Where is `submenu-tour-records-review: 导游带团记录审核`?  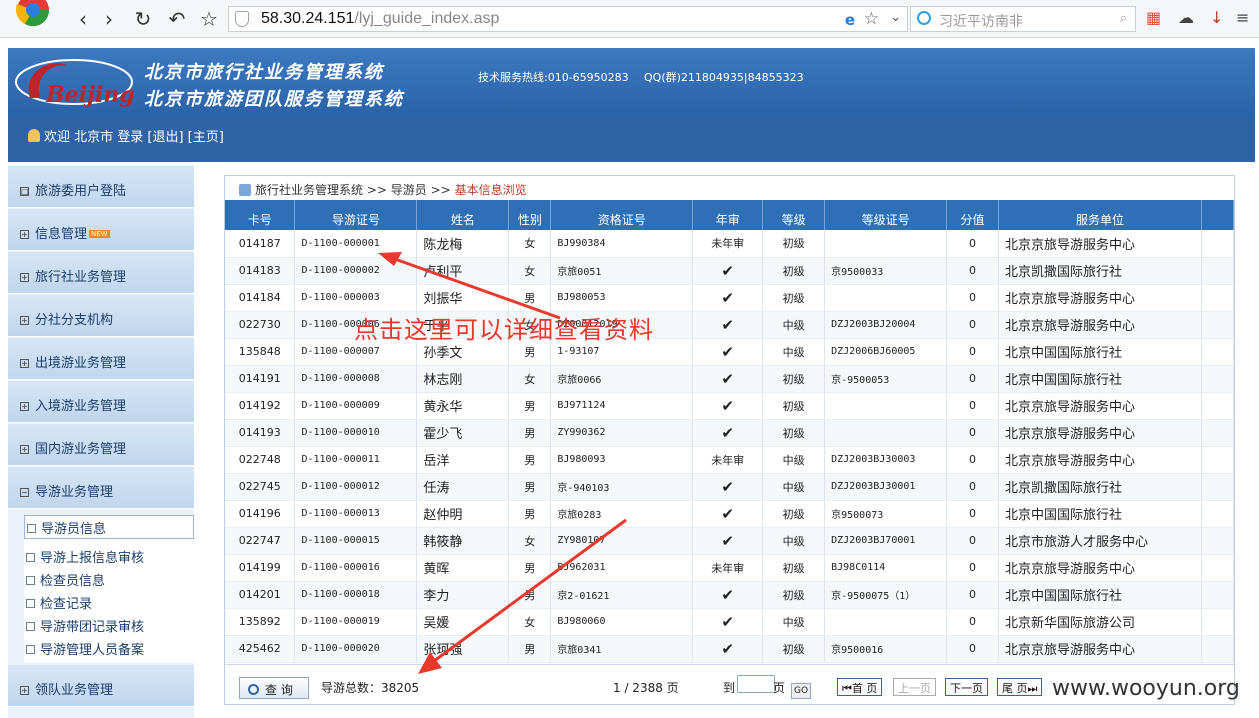
submenu-tour-records-review: 导游带团记录审核 is located at coordinates (84, 627).